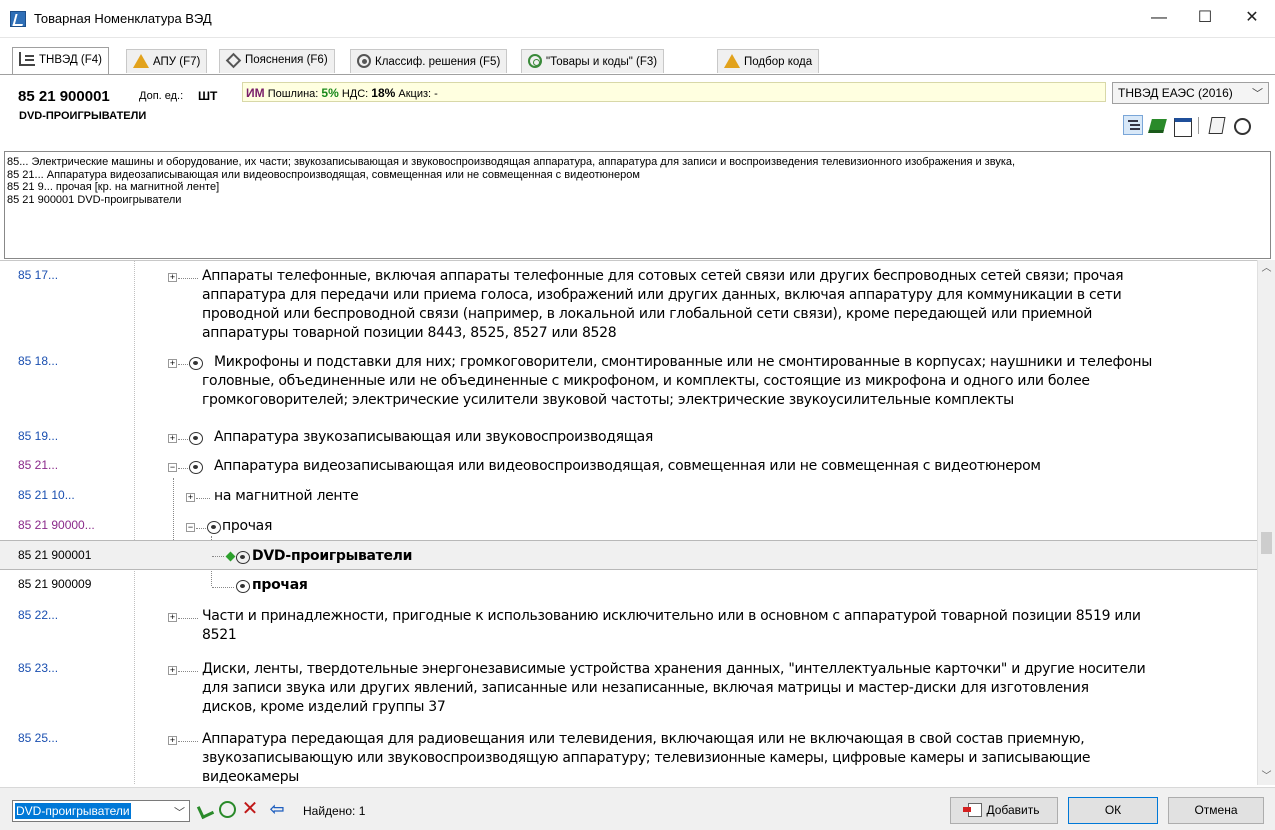 The width and height of the screenshot is (1275, 830). What do you see at coordinates (208, 96) in the screenshot?
I see `unit-value: ШТ` at bounding box center [208, 96].